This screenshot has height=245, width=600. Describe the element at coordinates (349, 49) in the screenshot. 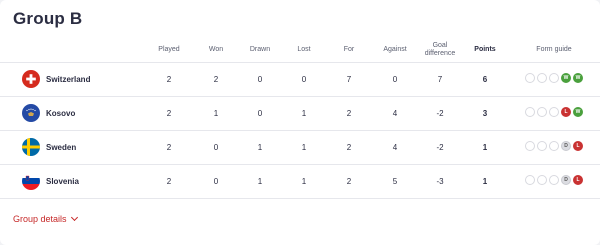

I see `col-for: For` at that location.